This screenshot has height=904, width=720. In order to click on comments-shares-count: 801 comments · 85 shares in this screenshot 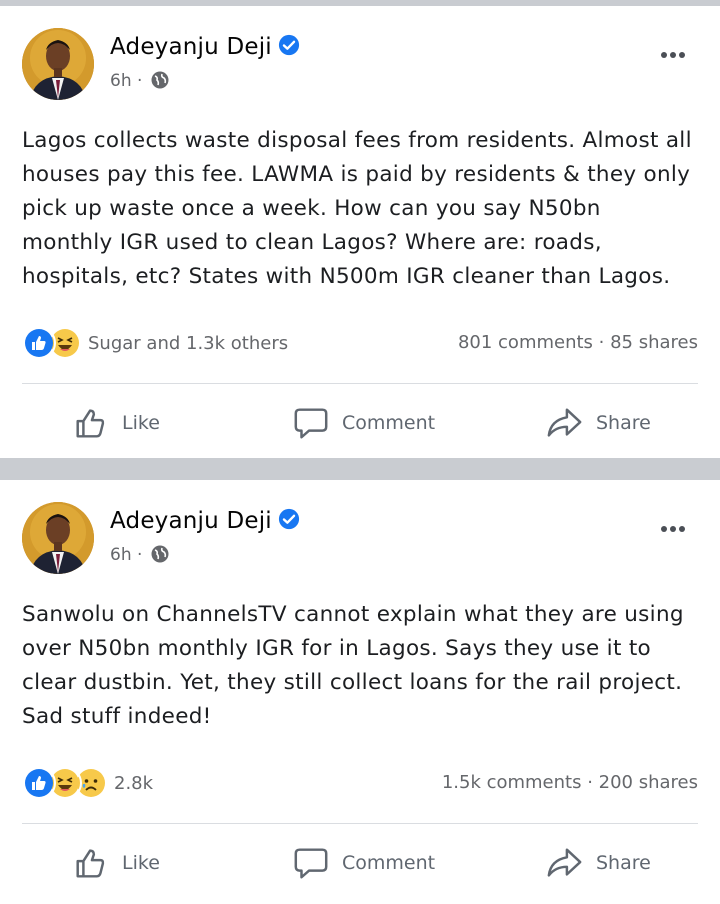, I will do `click(578, 342)`.